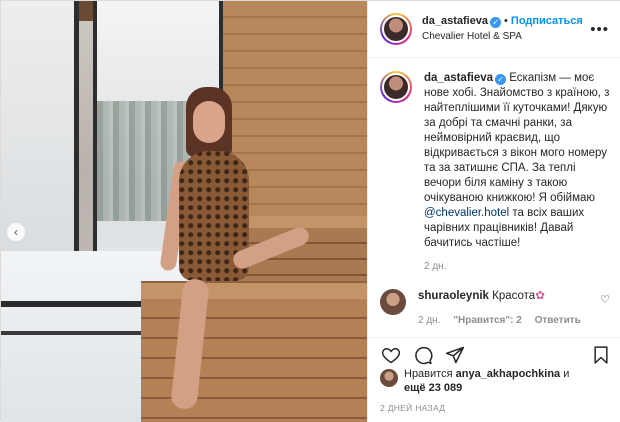 The height and width of the screenshot is (422, 620). I want to click on author-avatar, so click(396, 29).